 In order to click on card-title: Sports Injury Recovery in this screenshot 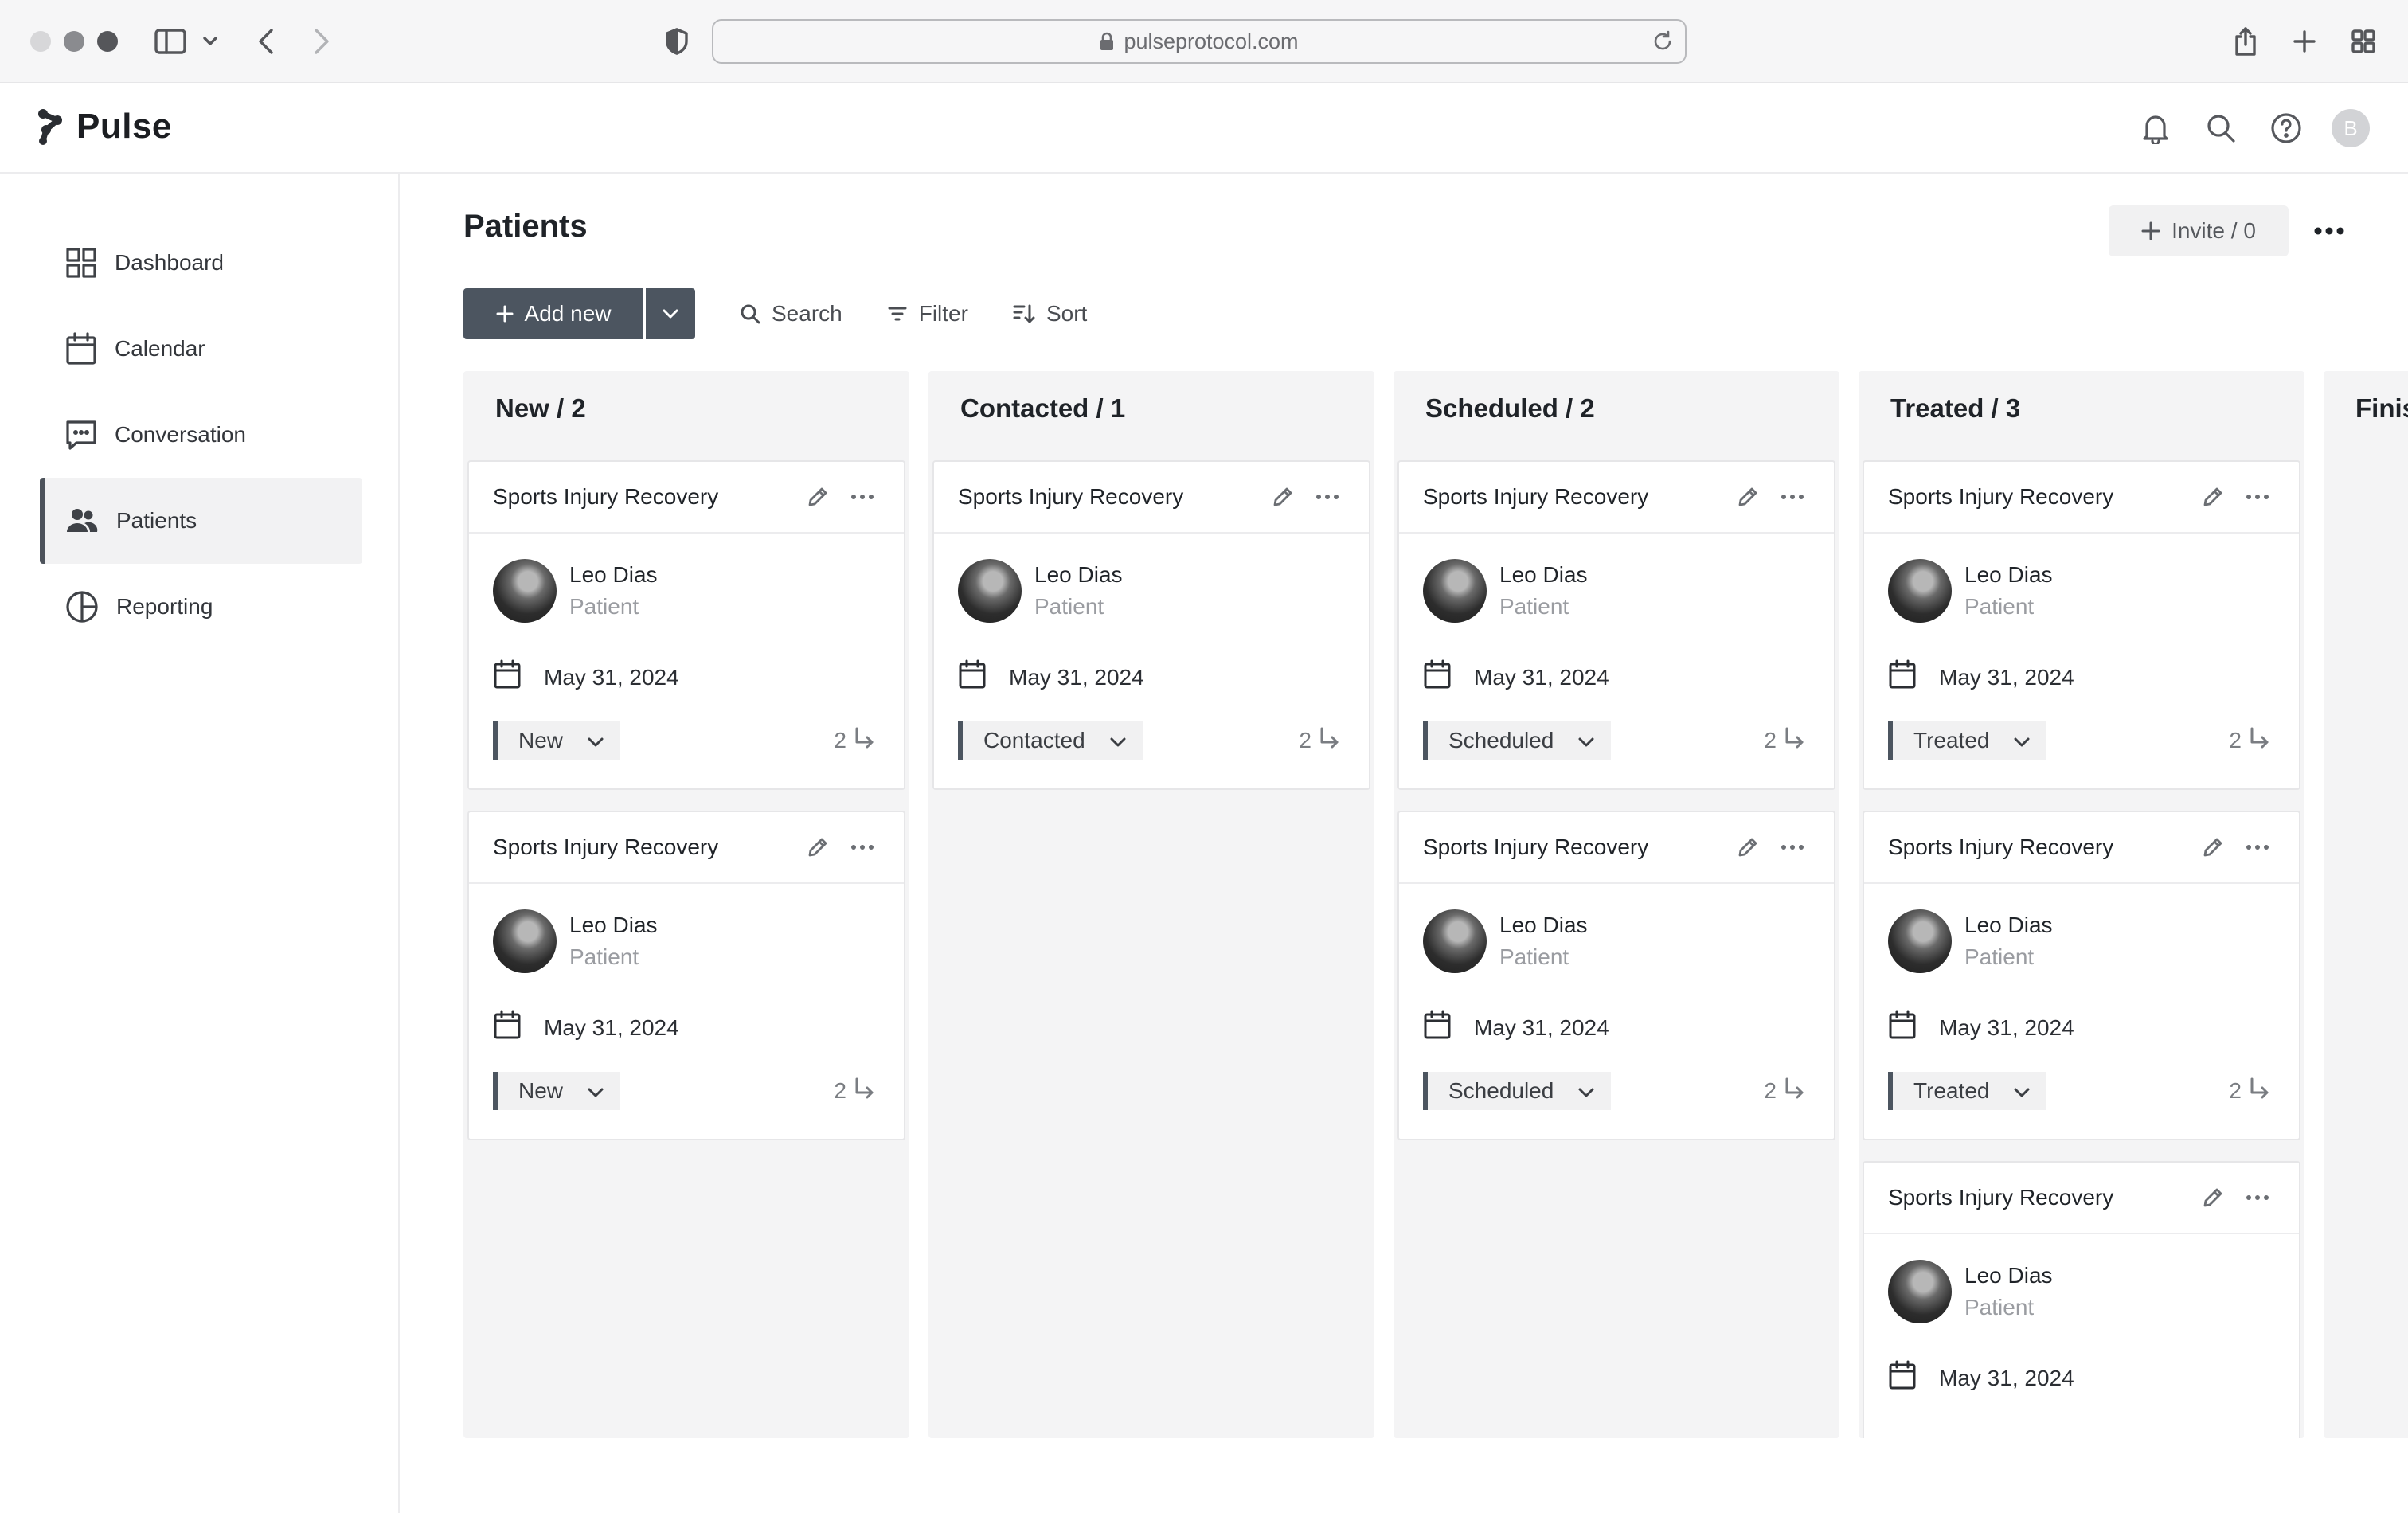, I will do `click(2001, 497)`.